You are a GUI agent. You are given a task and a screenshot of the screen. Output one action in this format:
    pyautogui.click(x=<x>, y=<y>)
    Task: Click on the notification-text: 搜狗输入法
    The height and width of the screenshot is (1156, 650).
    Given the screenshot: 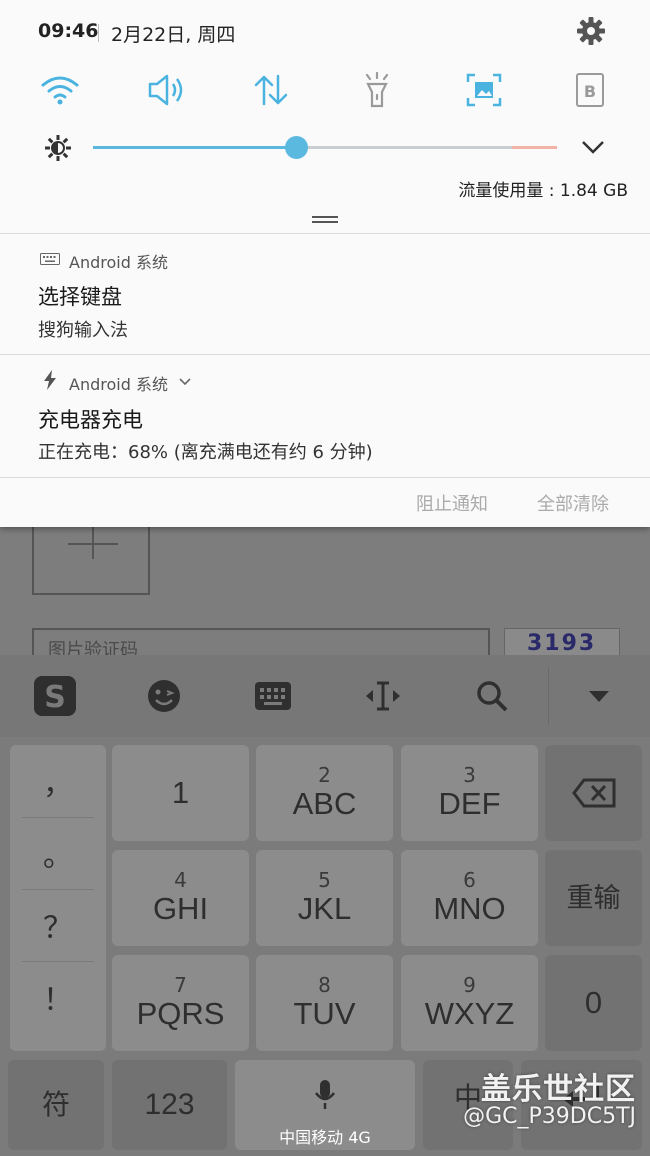 What is the action you would take?
    pyautogui.click(x=83, y=330)
    